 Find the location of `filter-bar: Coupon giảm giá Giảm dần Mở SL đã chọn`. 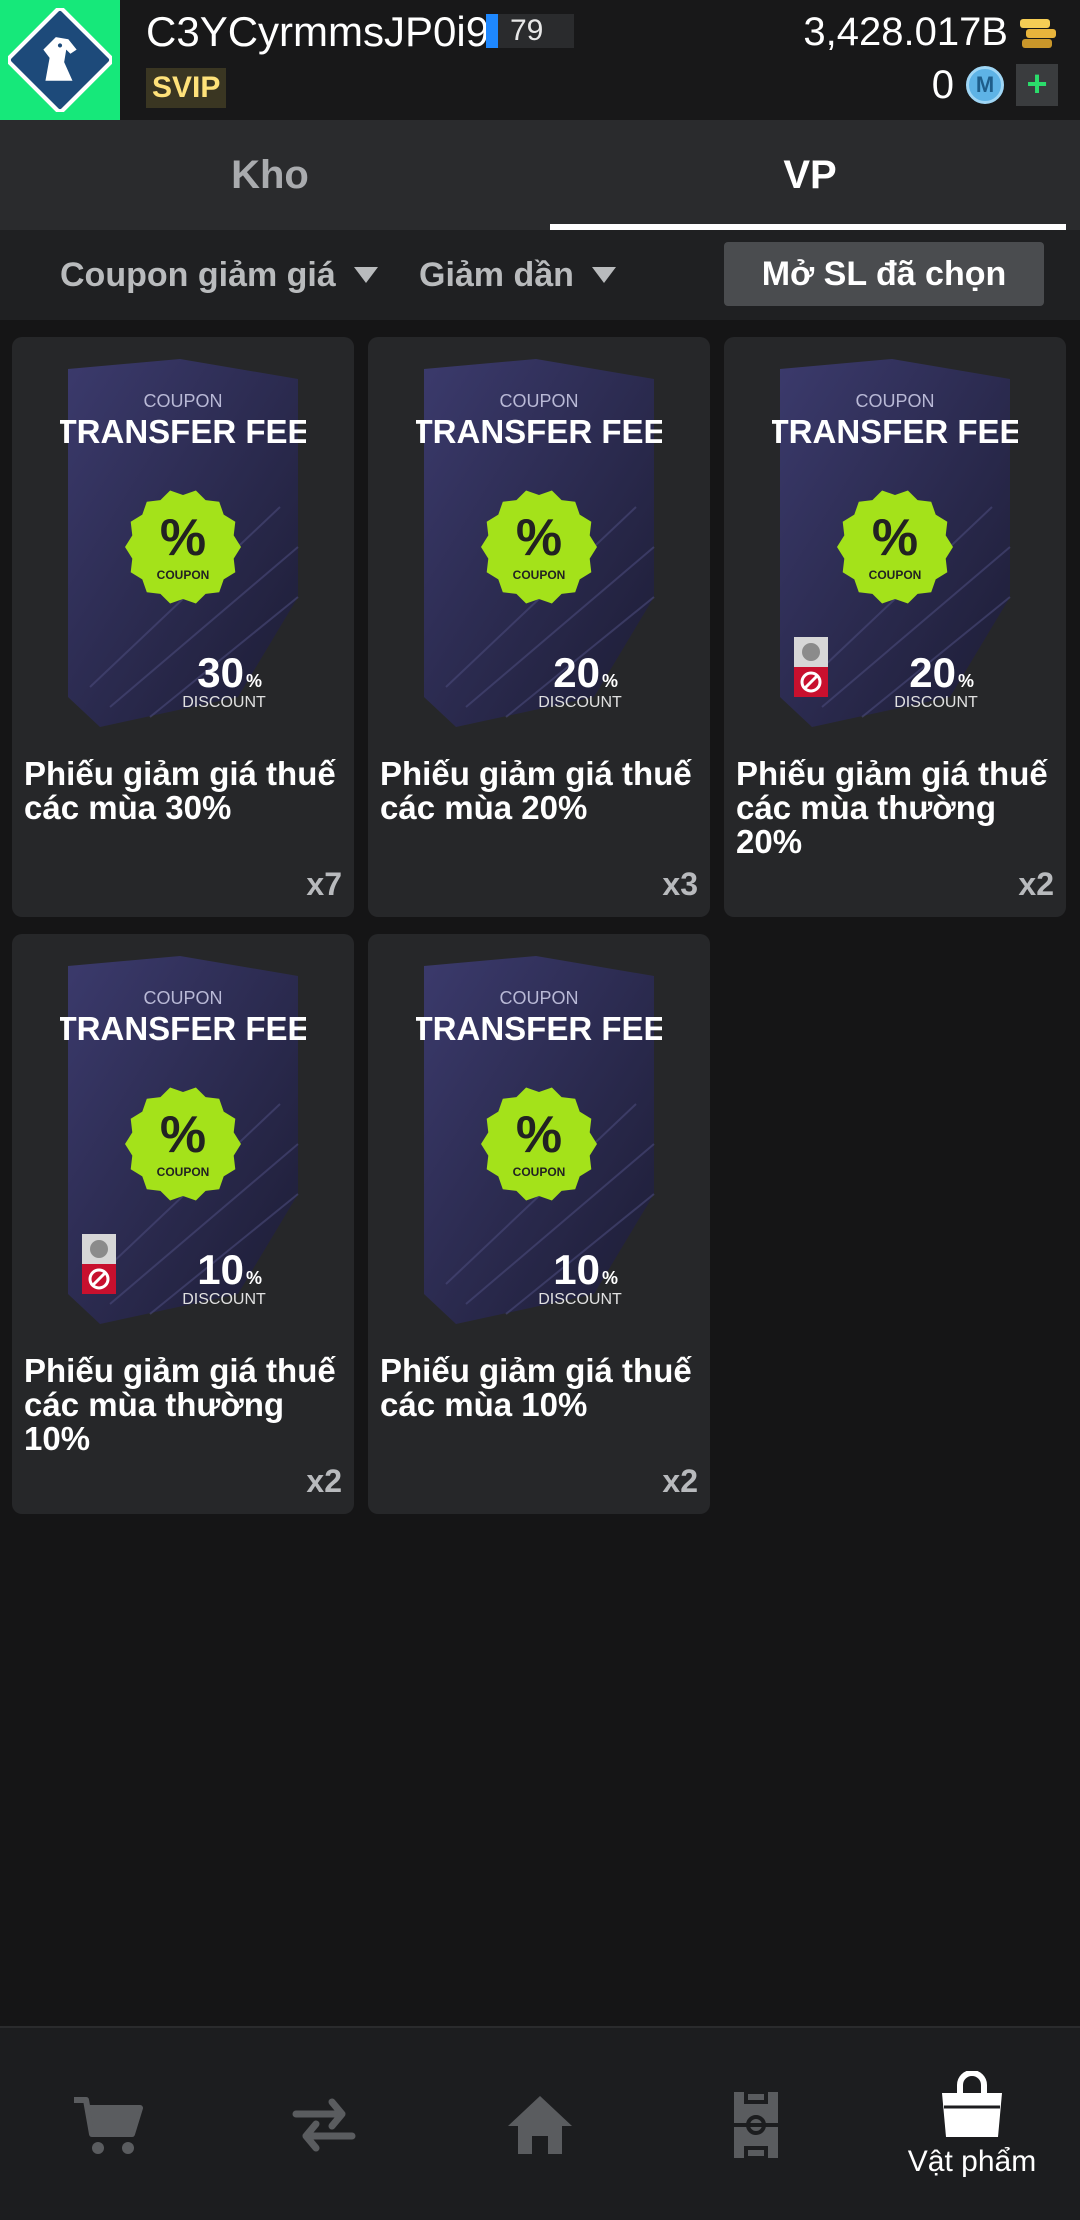

filter-bar: Coupon giảm giá Giảm dần Mở SL đã chọn is located at coordinates (540, 275).